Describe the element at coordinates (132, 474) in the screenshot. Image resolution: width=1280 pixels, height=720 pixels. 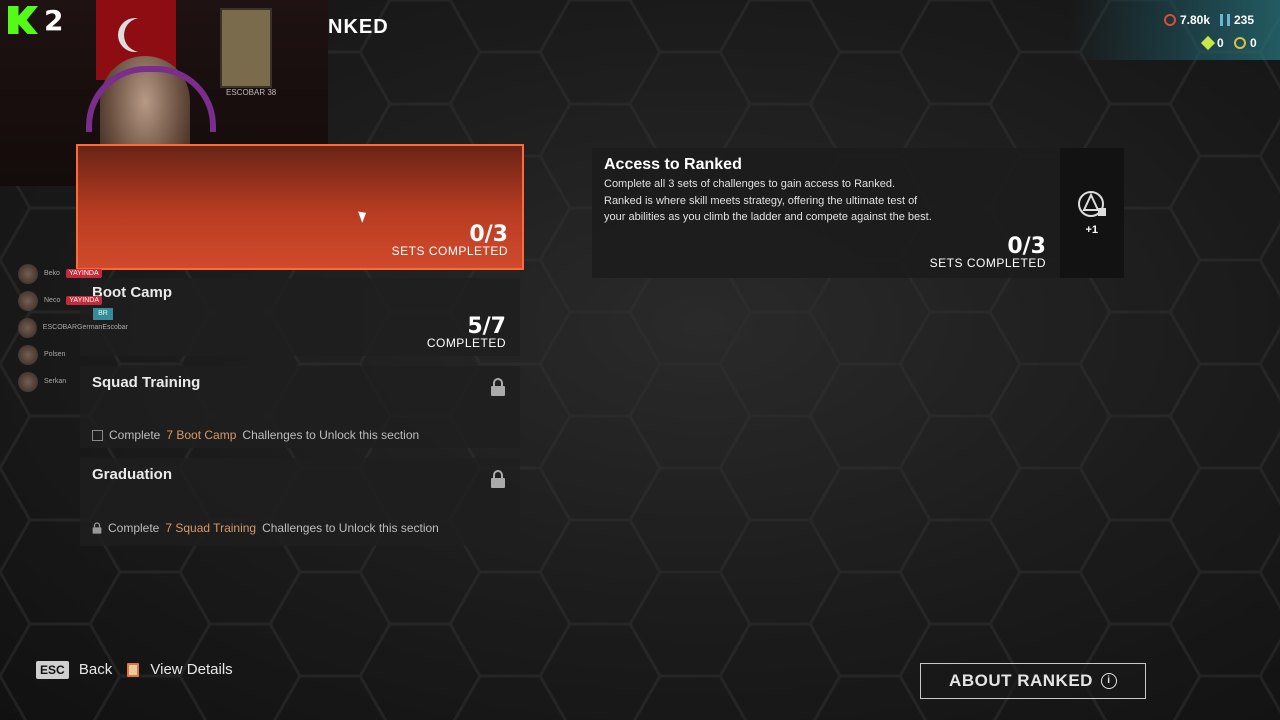
I see `graduation-title: Graduation` at that location.